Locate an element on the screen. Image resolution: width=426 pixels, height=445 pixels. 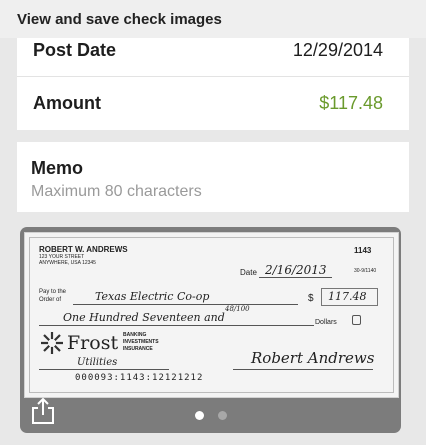
memo-input-placeholder: Maximum 80 characters is located at coordinates (116, 192).